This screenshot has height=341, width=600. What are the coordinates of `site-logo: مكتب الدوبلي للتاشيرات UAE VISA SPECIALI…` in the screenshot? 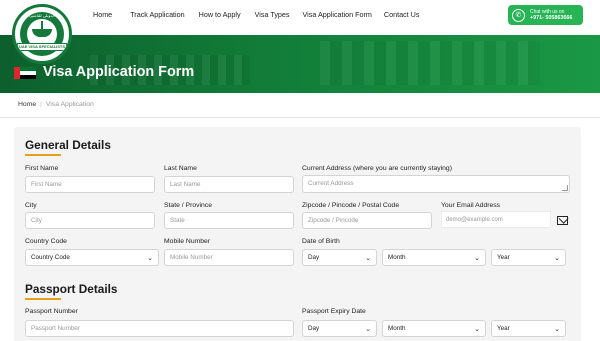 It's located at (42, 34).